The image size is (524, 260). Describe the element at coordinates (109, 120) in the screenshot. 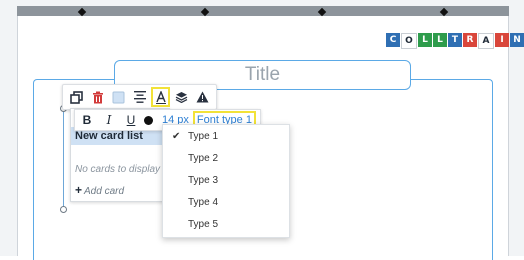

I see `italic-button: I` at that location.